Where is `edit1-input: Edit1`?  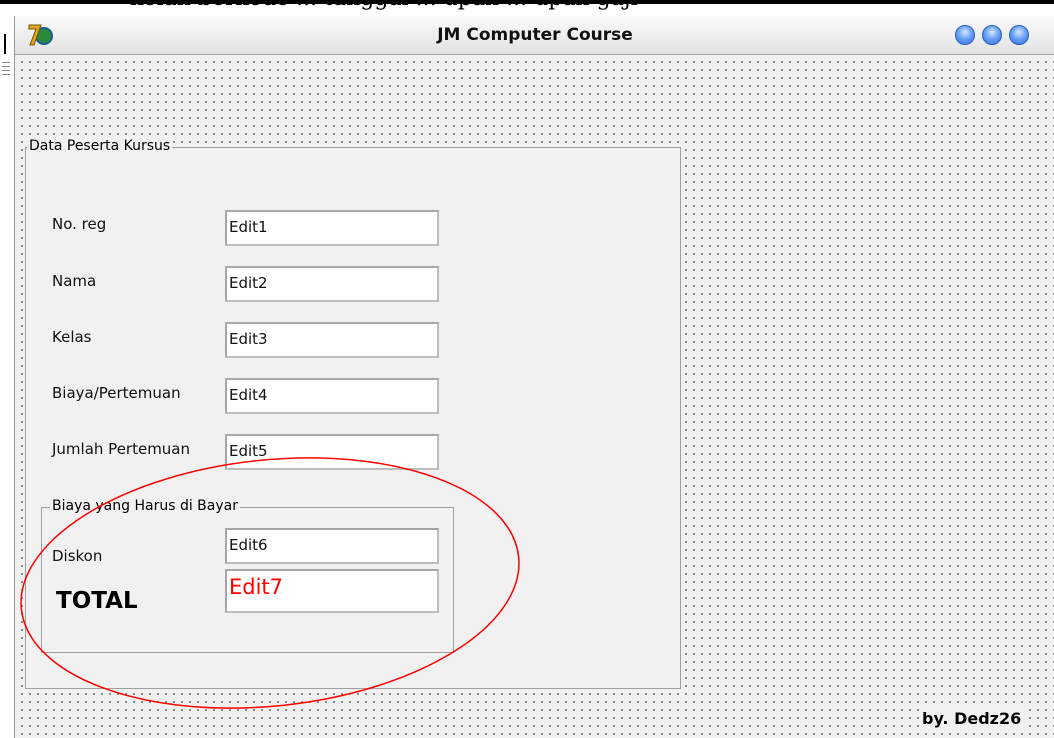
edit1-input: Edit1 is located at coordinates (332, 228).